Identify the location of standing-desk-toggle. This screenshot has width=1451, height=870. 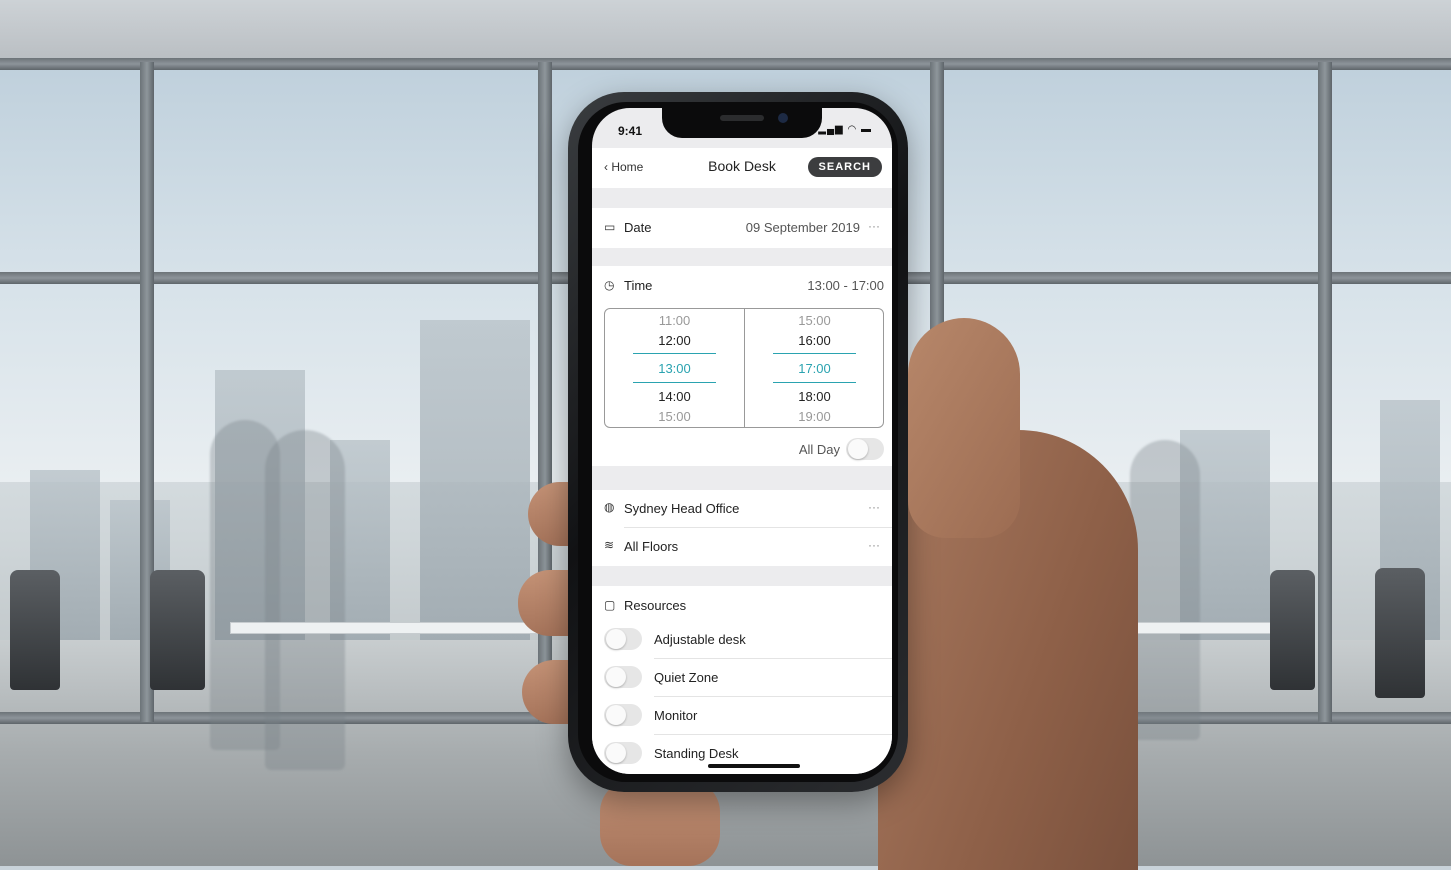
(623, 753).